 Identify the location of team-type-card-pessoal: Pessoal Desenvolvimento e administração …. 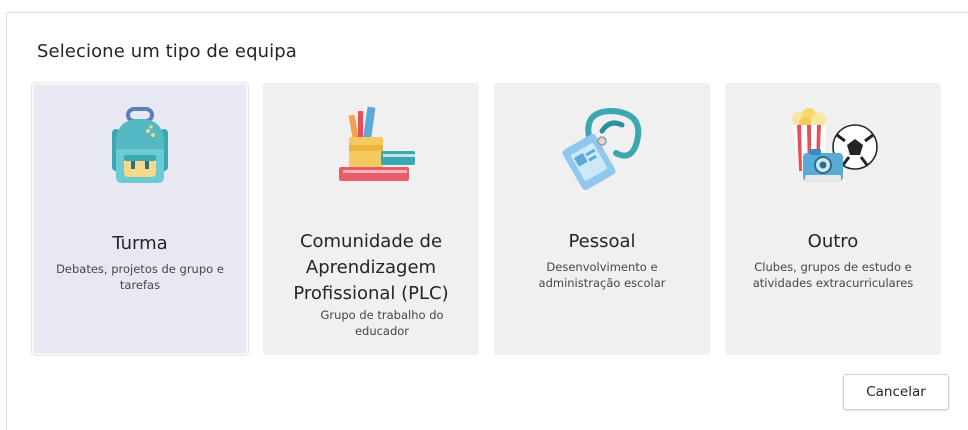
(602, 219).